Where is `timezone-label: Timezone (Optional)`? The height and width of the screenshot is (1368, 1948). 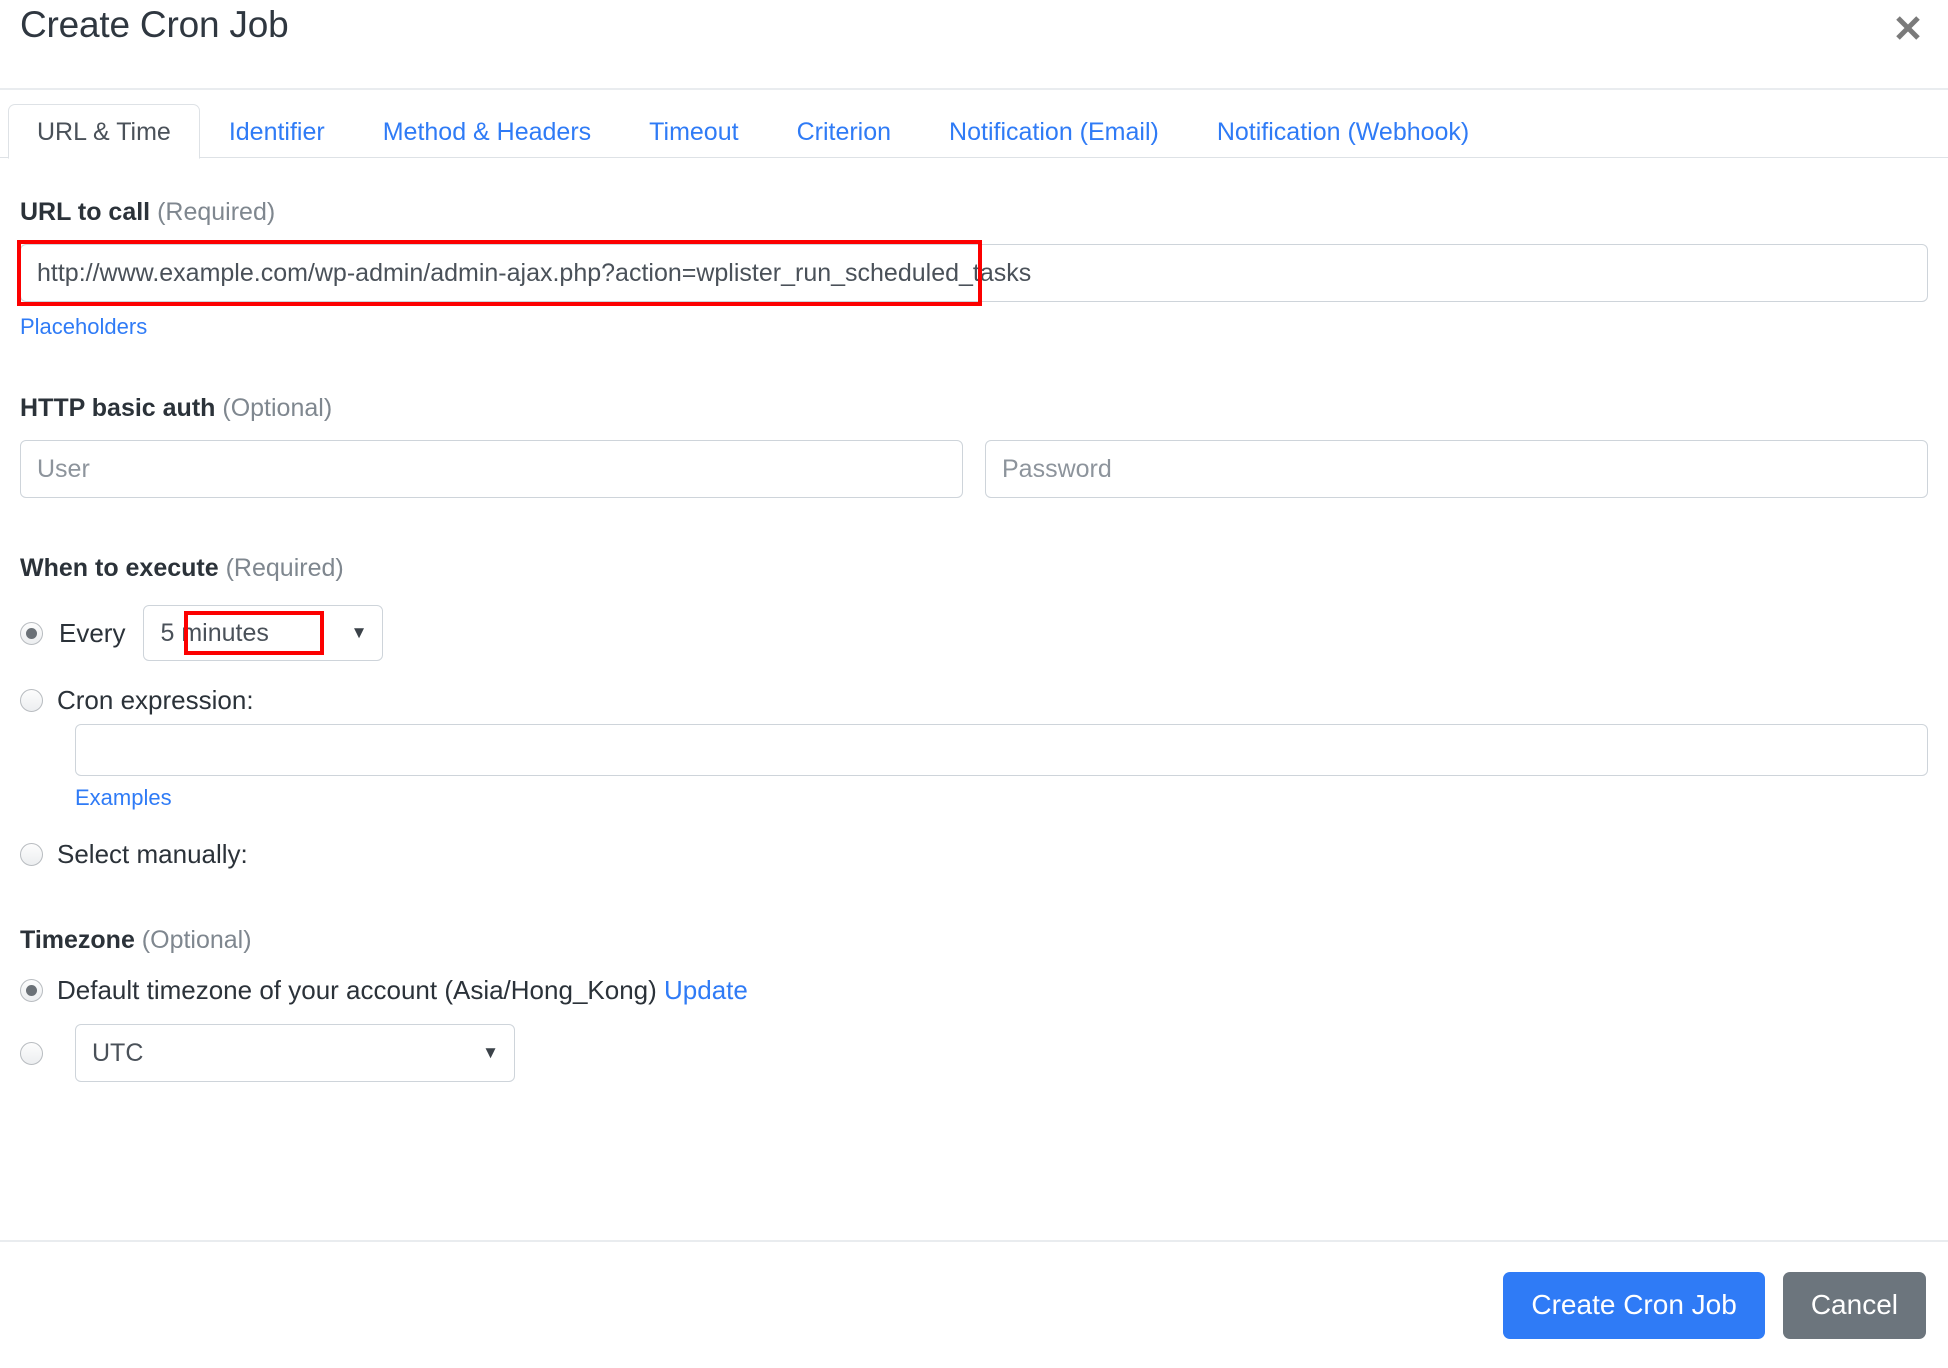 timezone-label: Timezone (Optional) is located at coordinates (974, 940).